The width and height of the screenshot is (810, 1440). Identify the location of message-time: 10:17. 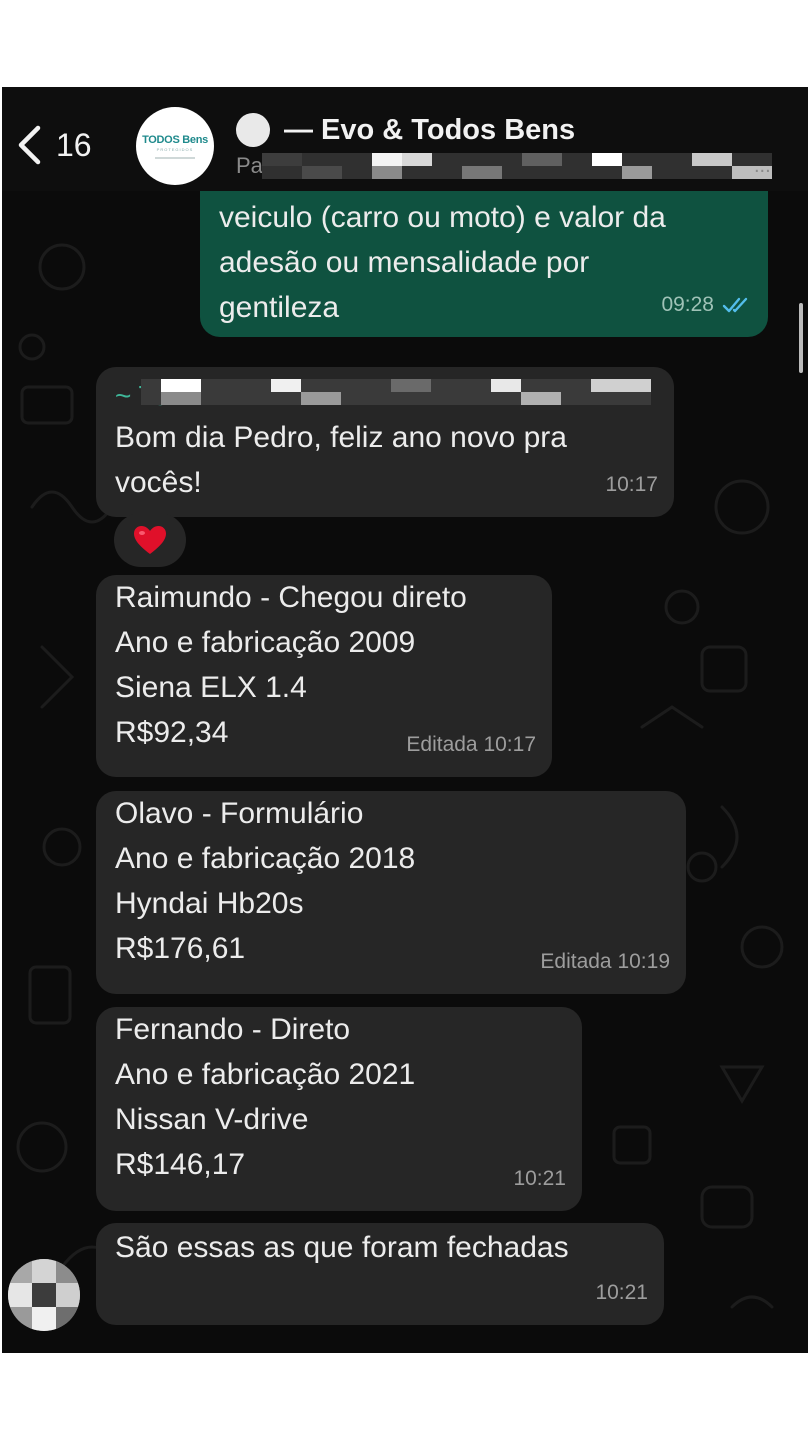
(631, 484).